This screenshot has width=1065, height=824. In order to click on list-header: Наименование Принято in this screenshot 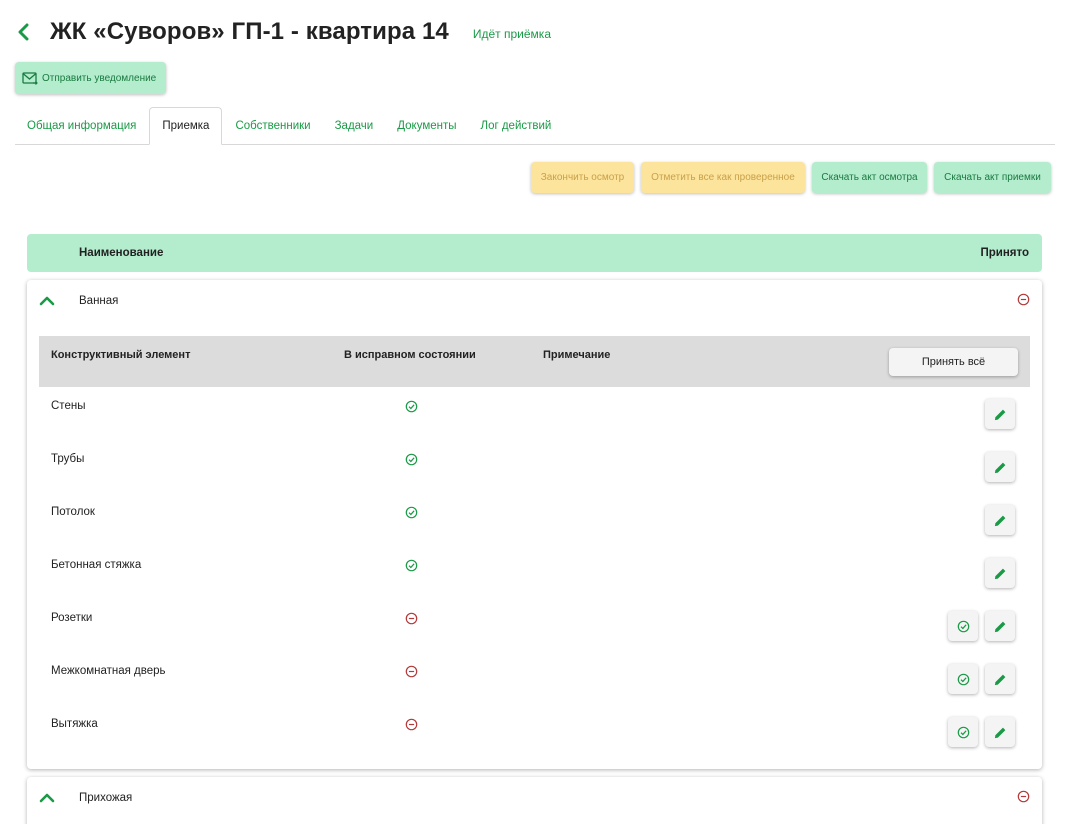, I will do `click(534, 253)`.